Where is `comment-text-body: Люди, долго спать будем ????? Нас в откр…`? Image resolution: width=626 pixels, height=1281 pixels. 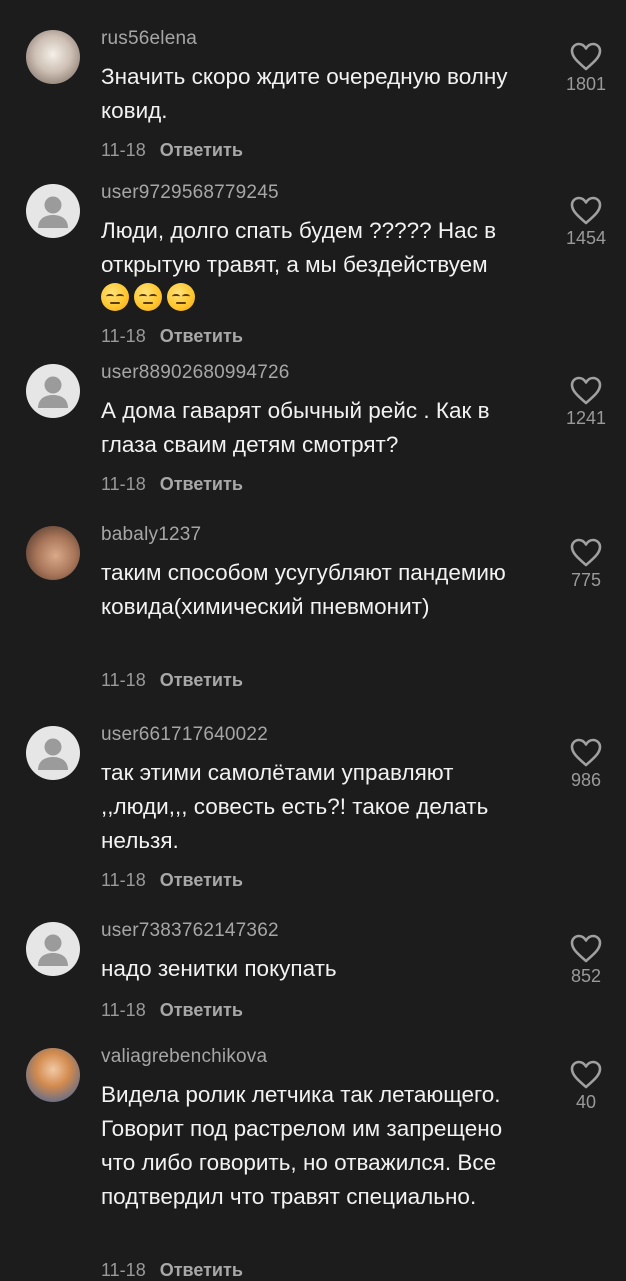 comment-text-body: Люди, долго спать будем ????? Нас в откр… is located at coordinates (299, 247).